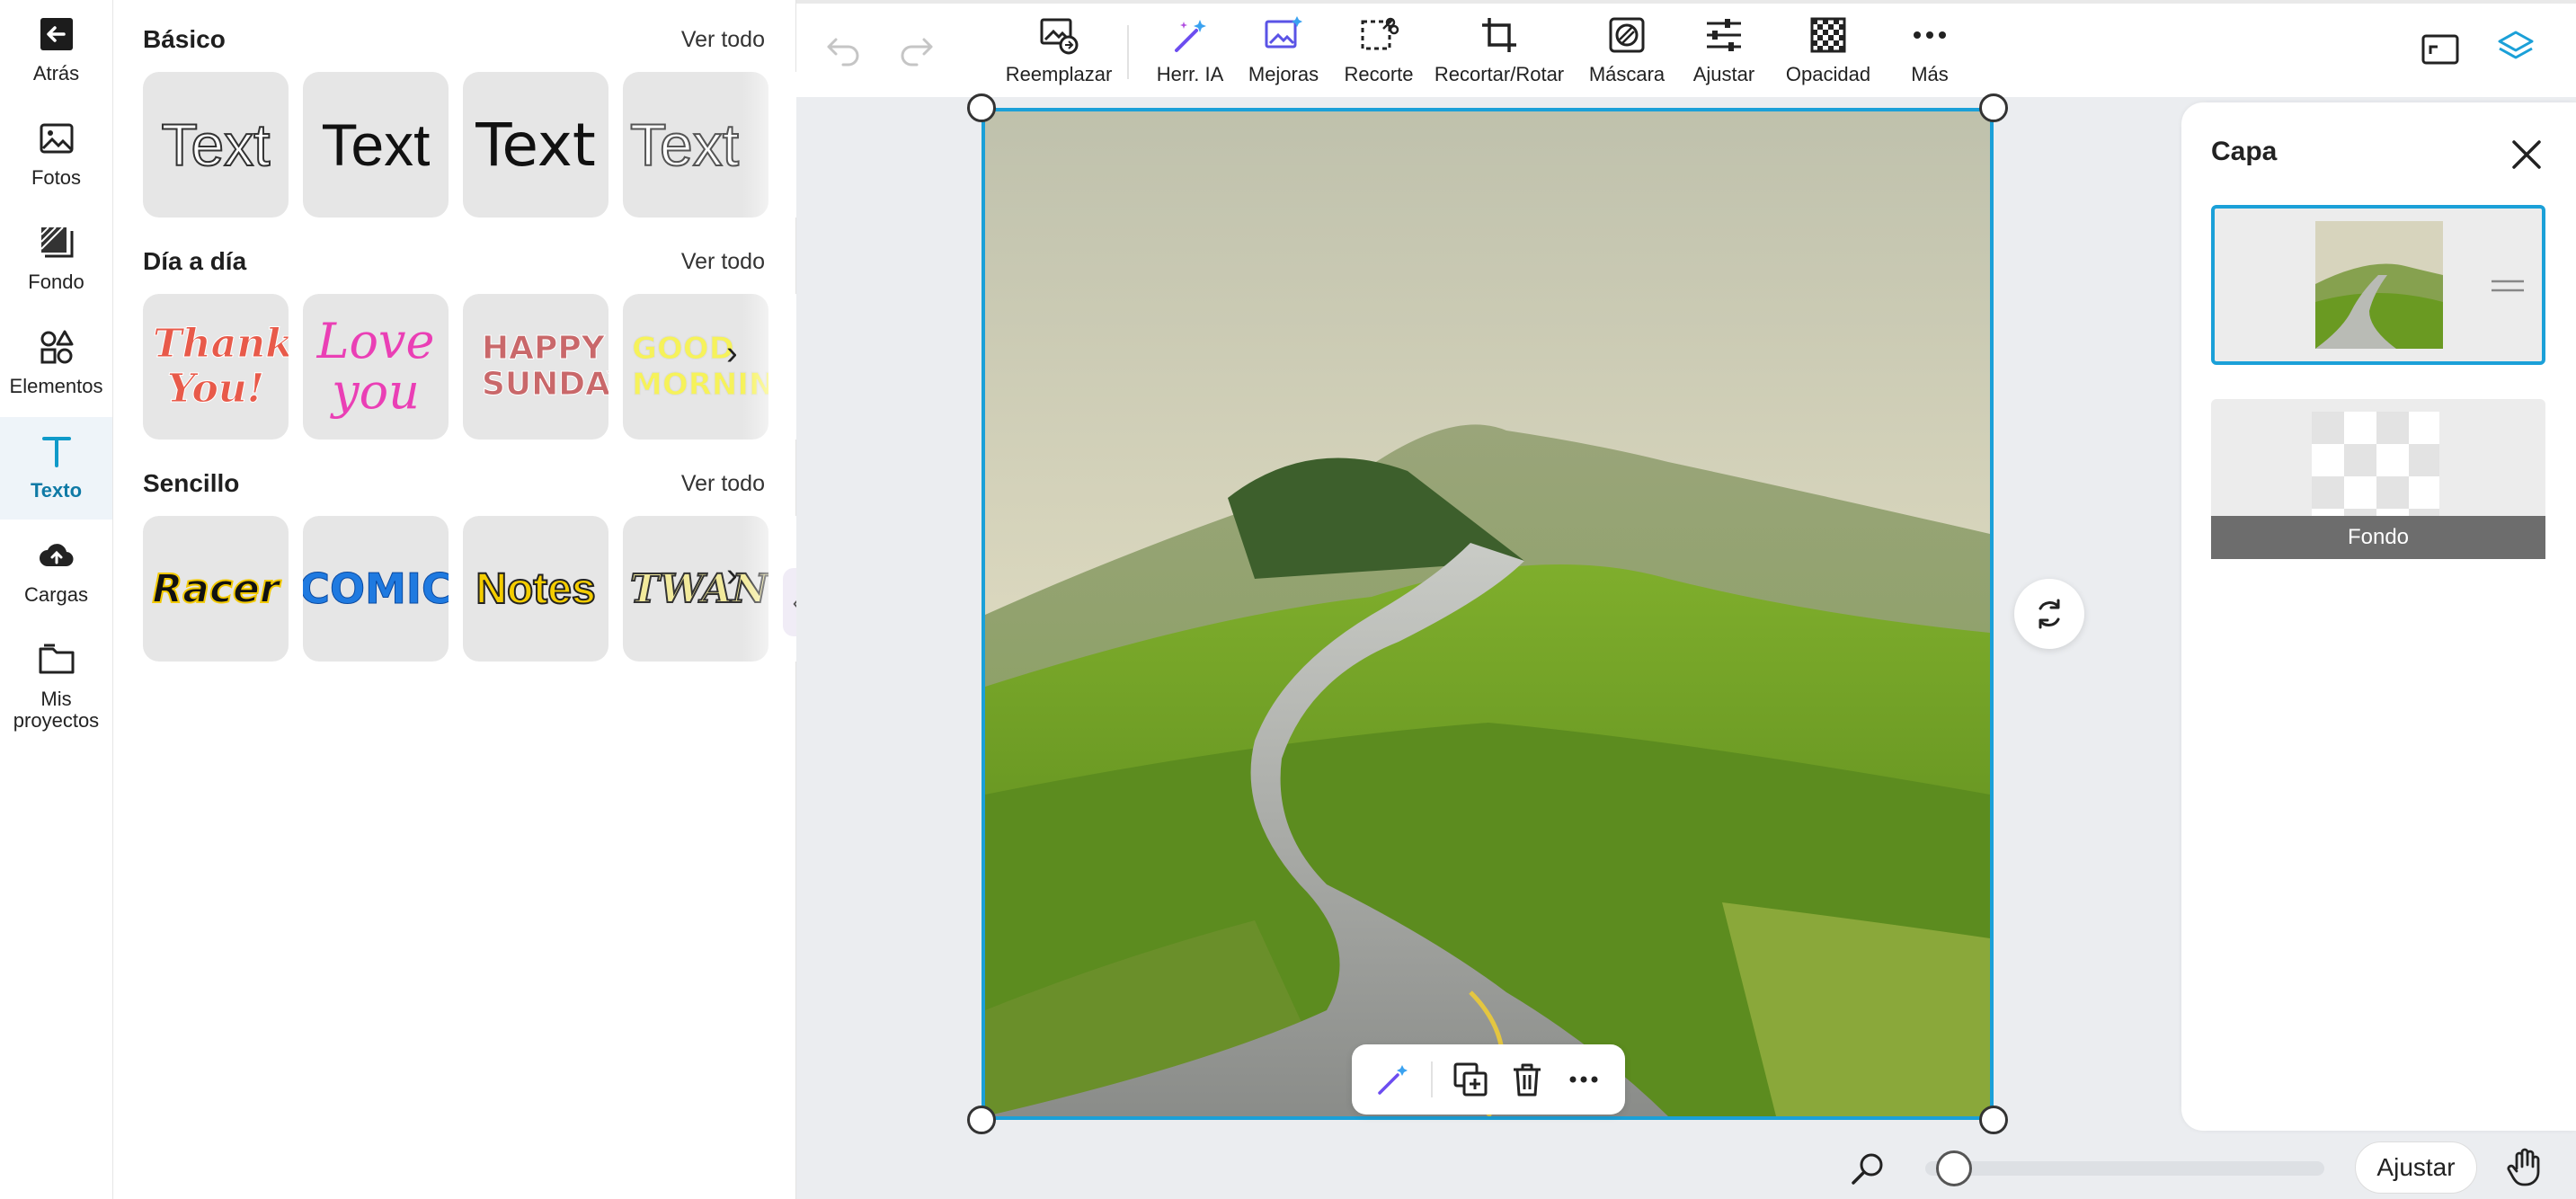 The image size is (2576, 1199). What do you see at coordinates (916, 47) in the screenshot?
I see `redo-icon` at bounding box center [916, 47].